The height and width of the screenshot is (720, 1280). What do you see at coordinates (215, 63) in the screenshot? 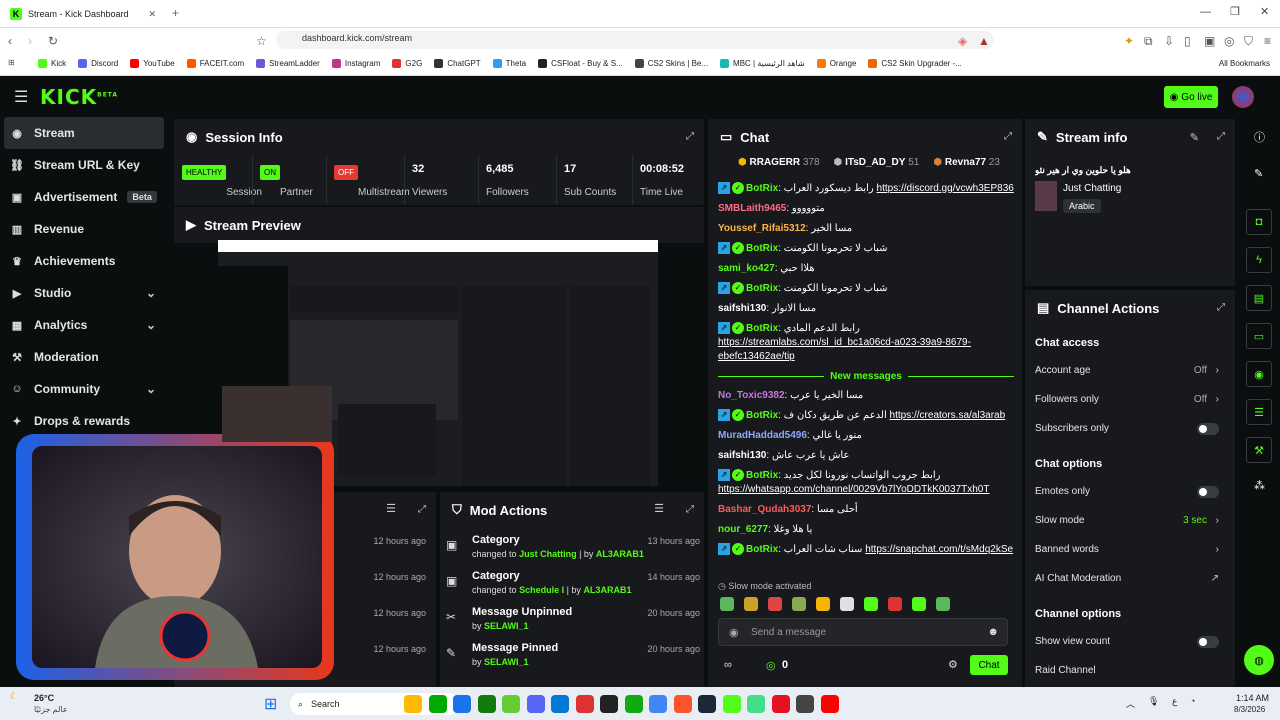
I see `bookmark-item: FACEIT.com` at bounding box center [215, 63].